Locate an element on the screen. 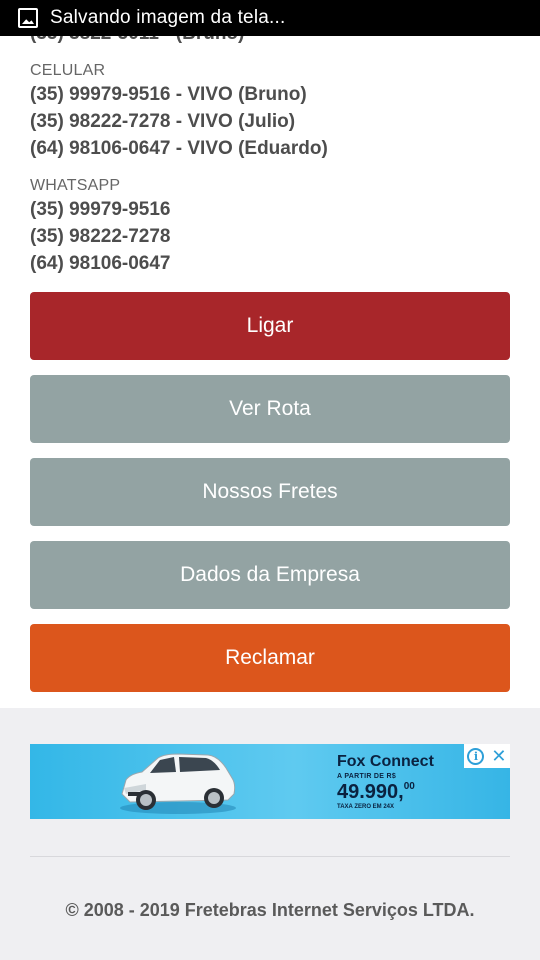  whatsapp-line: (35) 99979-9516 is located at coordinates (100, 209).